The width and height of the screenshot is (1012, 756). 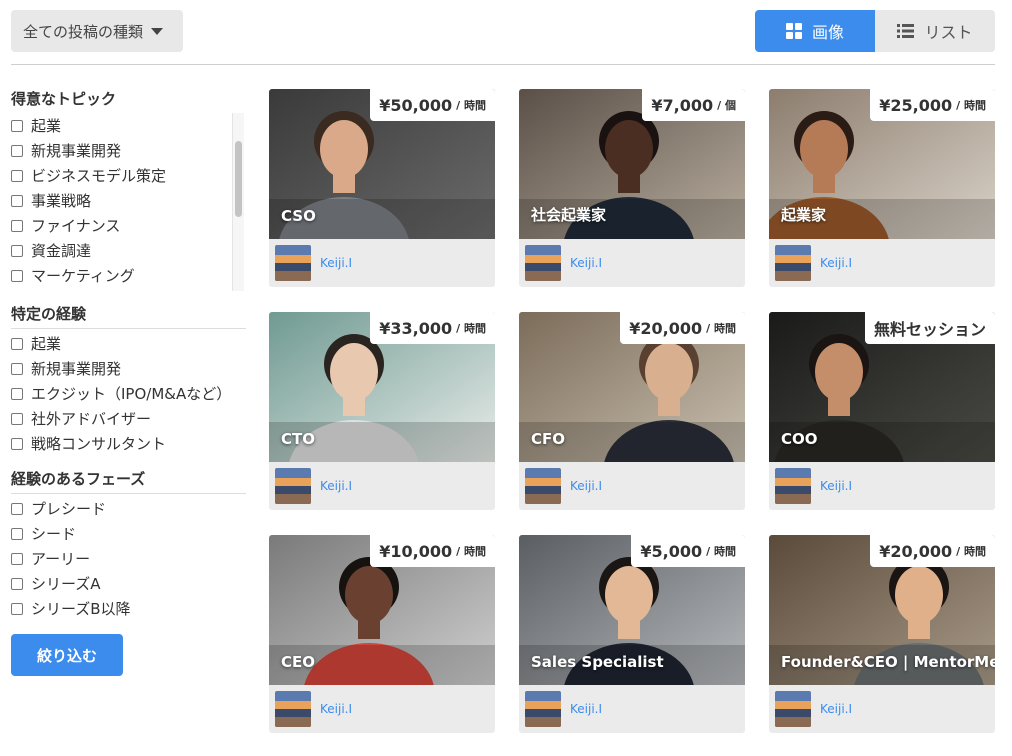 I want to click on mentor-card: ¥33,000/ 時間 CTO Keiji.I, so click(x=382, y=411).